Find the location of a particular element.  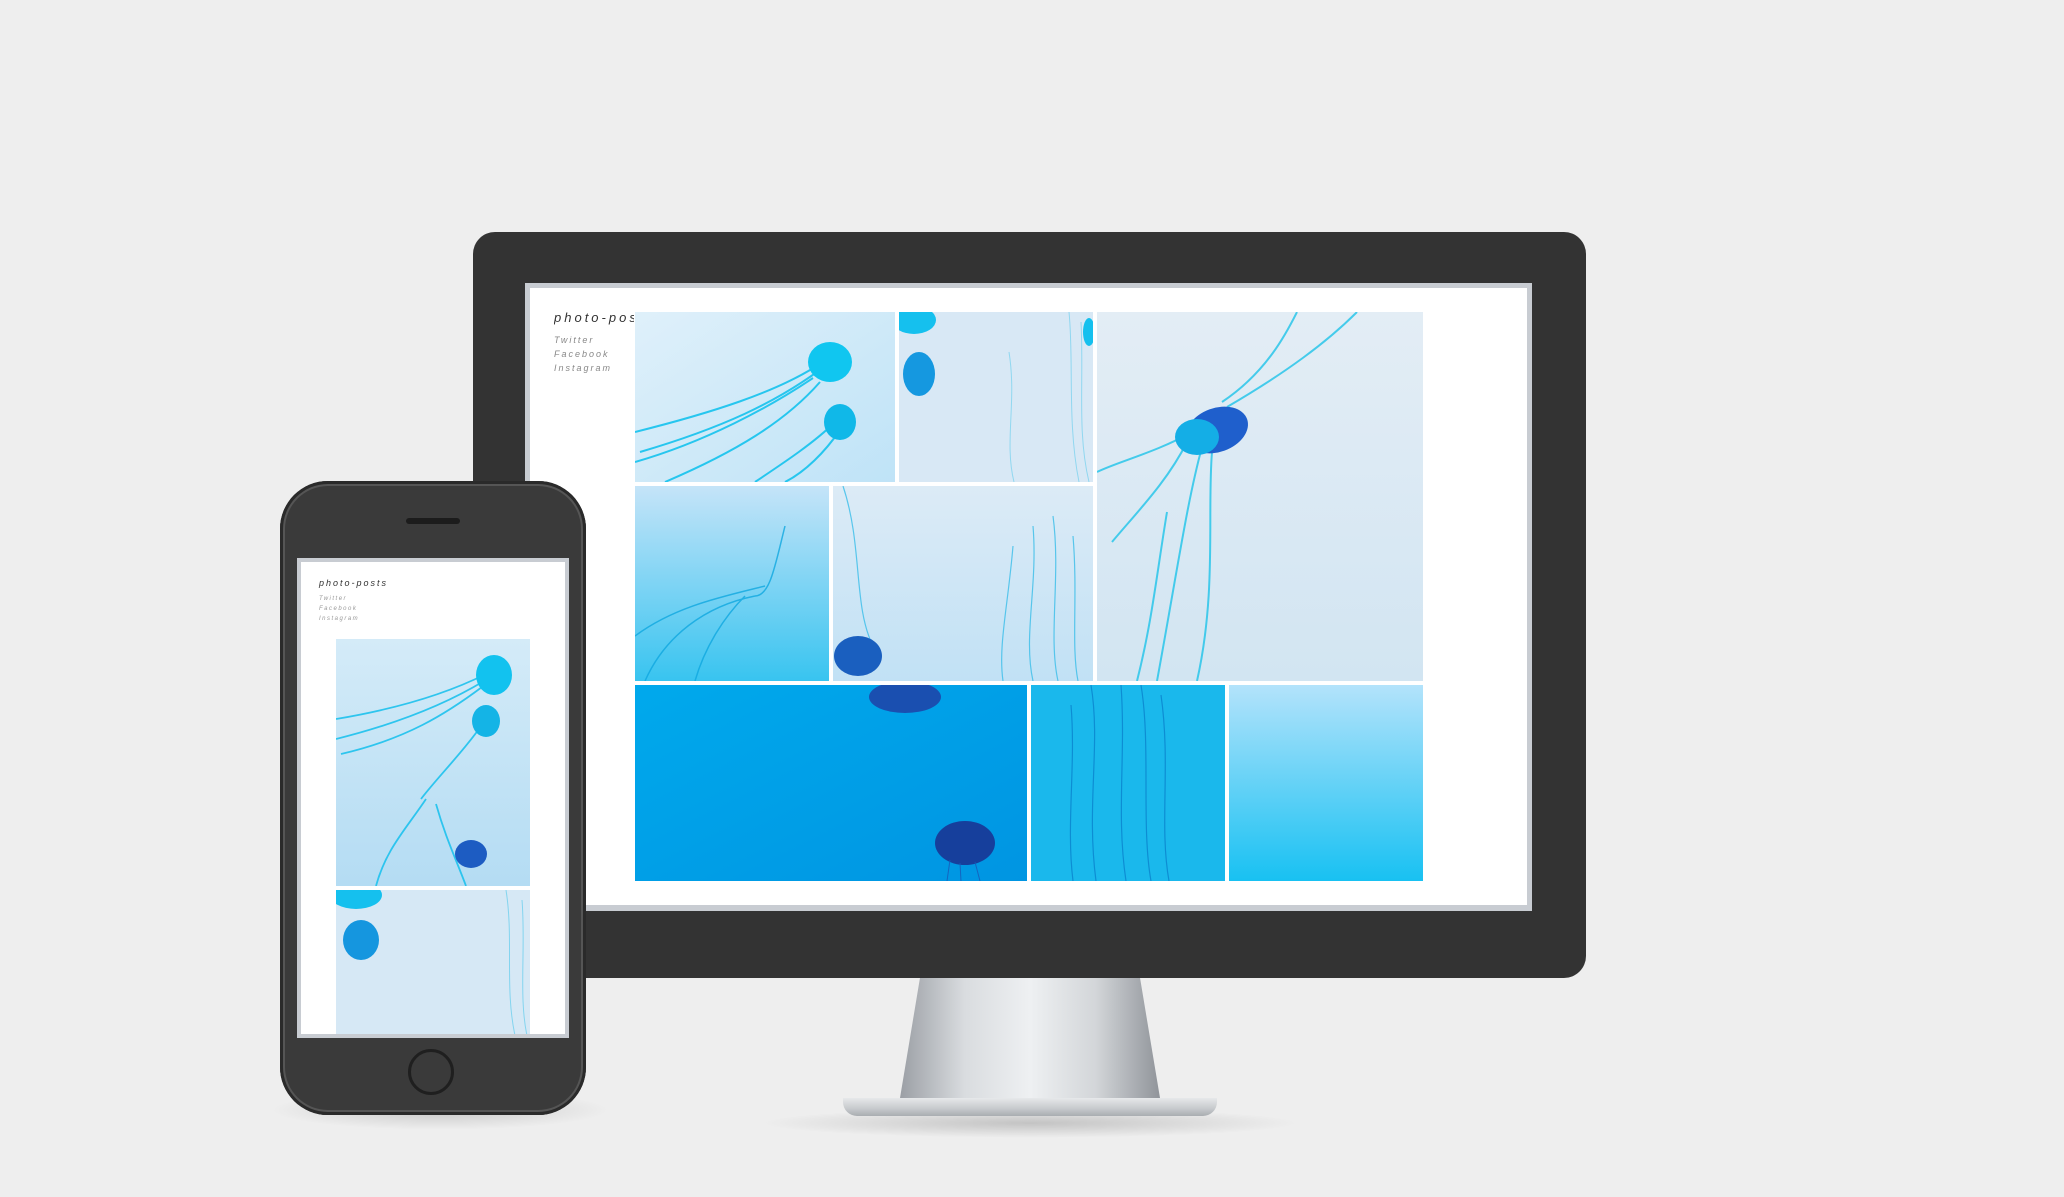

mobile-page is located at coordinates (433, 798).